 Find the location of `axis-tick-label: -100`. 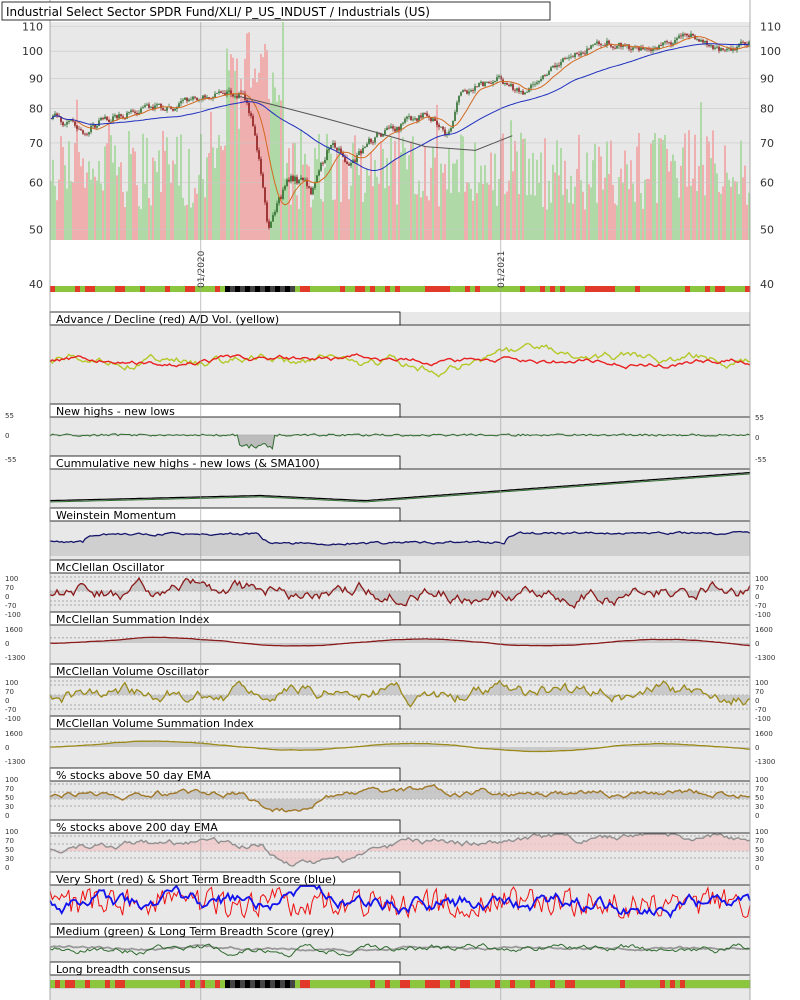

axis-tick-label: -100 is located at coordinates (13, 615).